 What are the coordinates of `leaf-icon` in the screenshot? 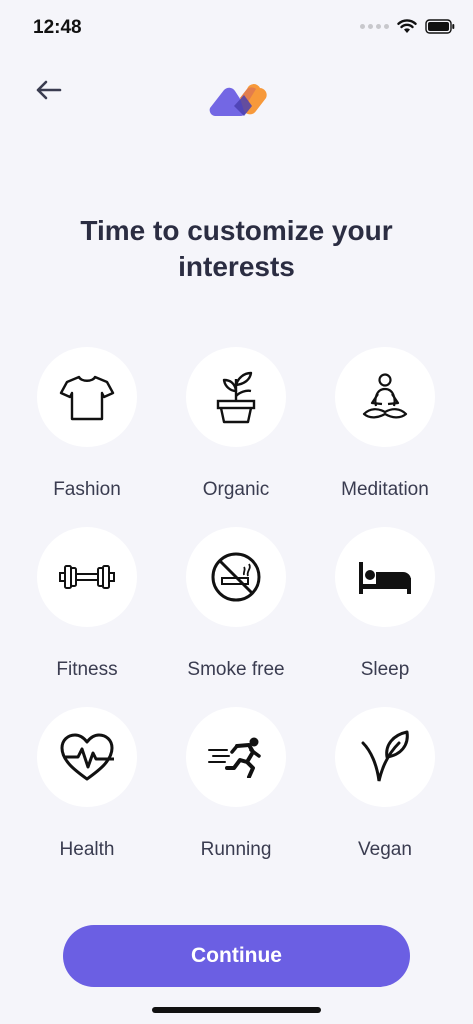 It's located at (385, 756).